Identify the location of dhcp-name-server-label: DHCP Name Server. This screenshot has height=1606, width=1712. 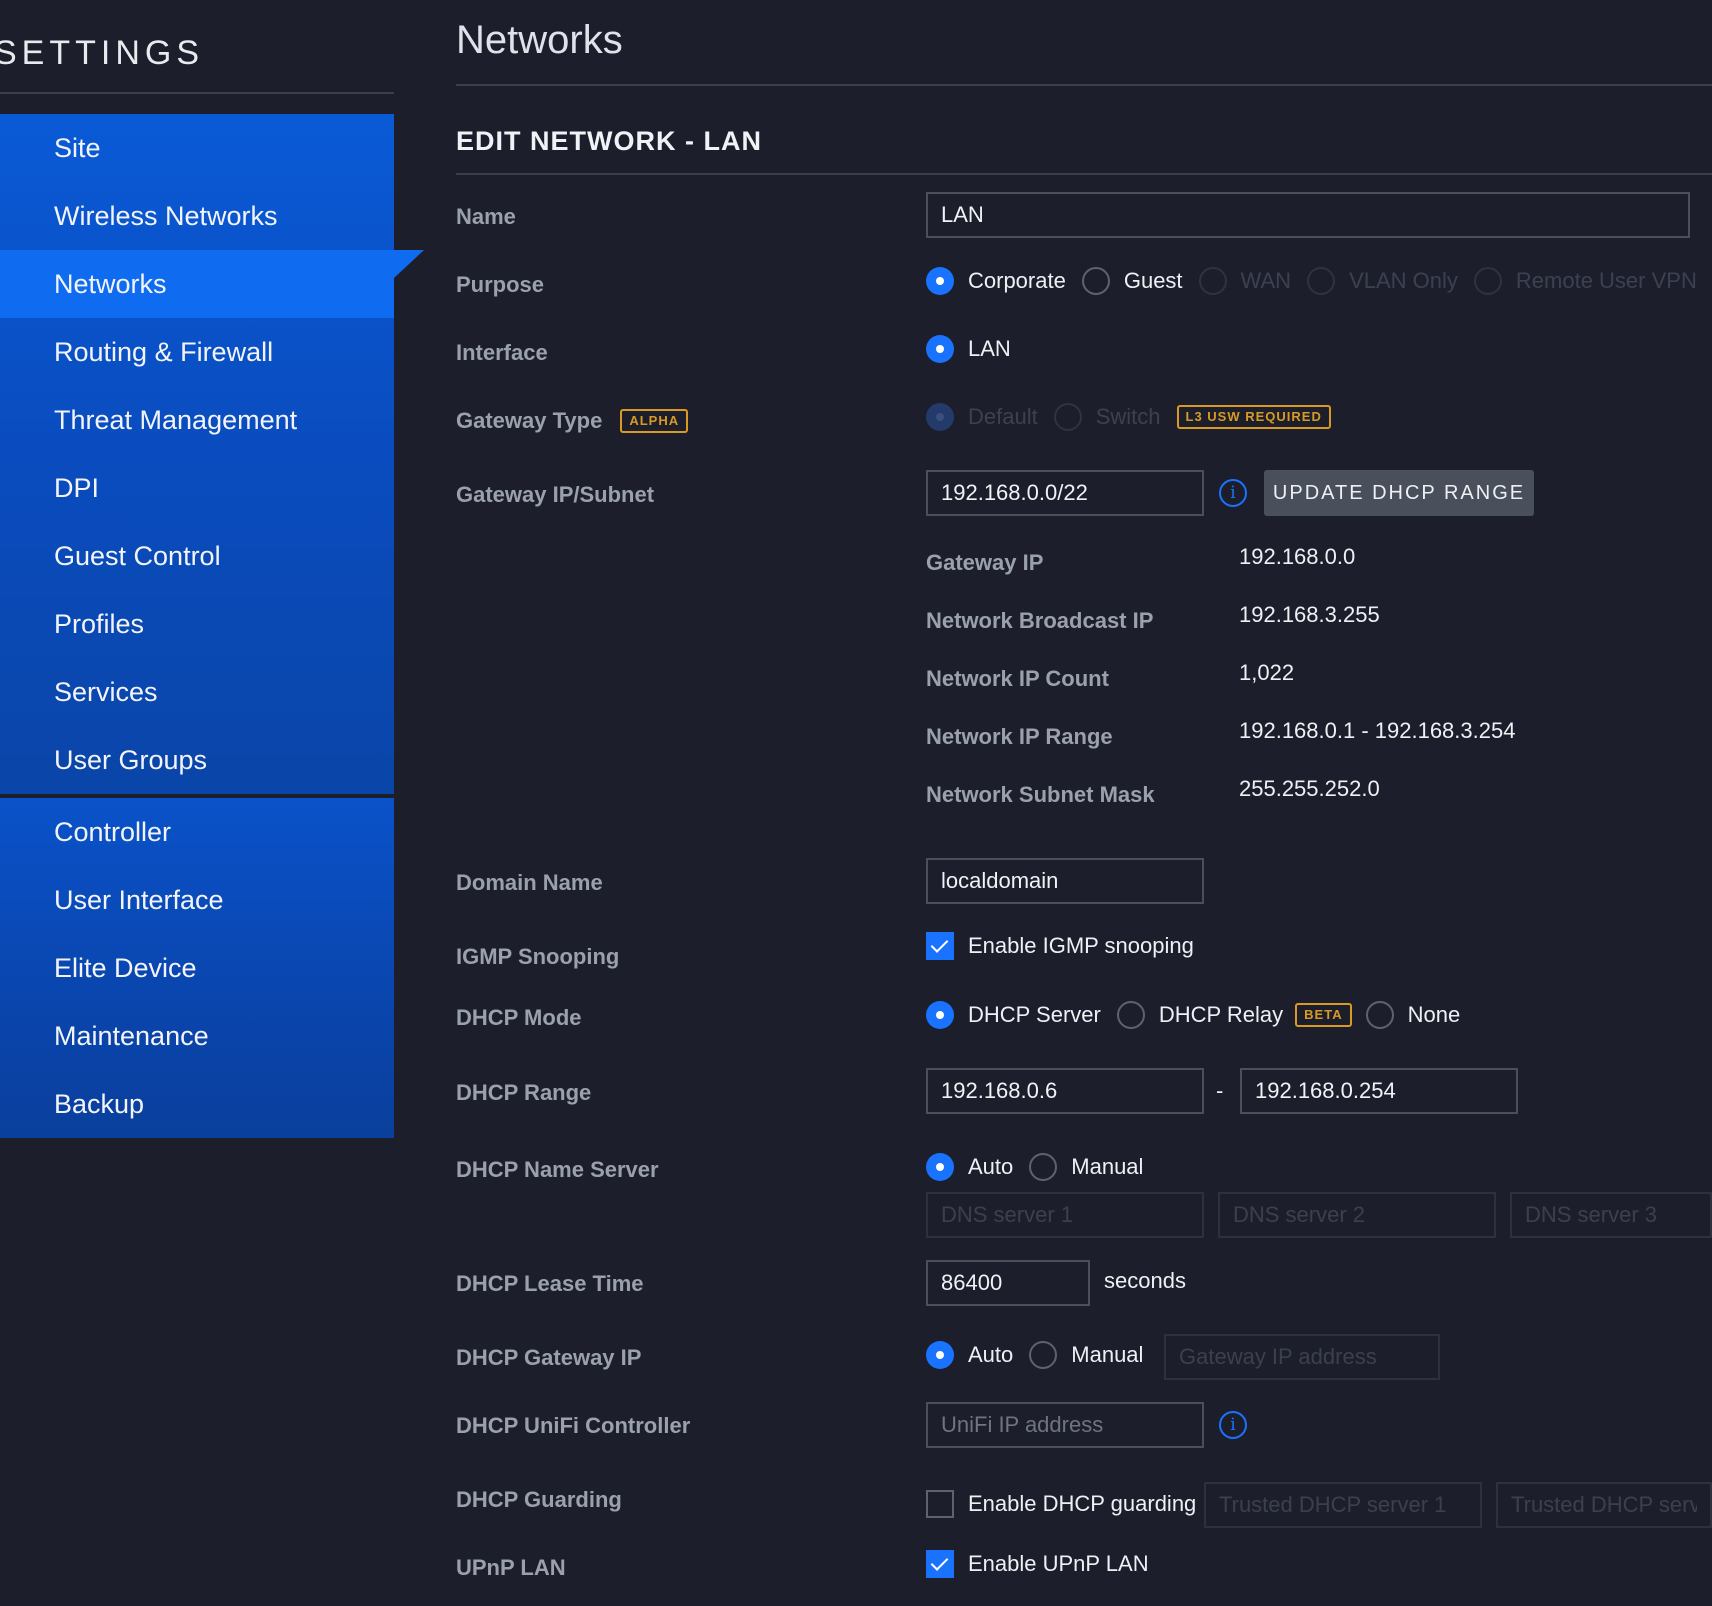
(557, 1169).